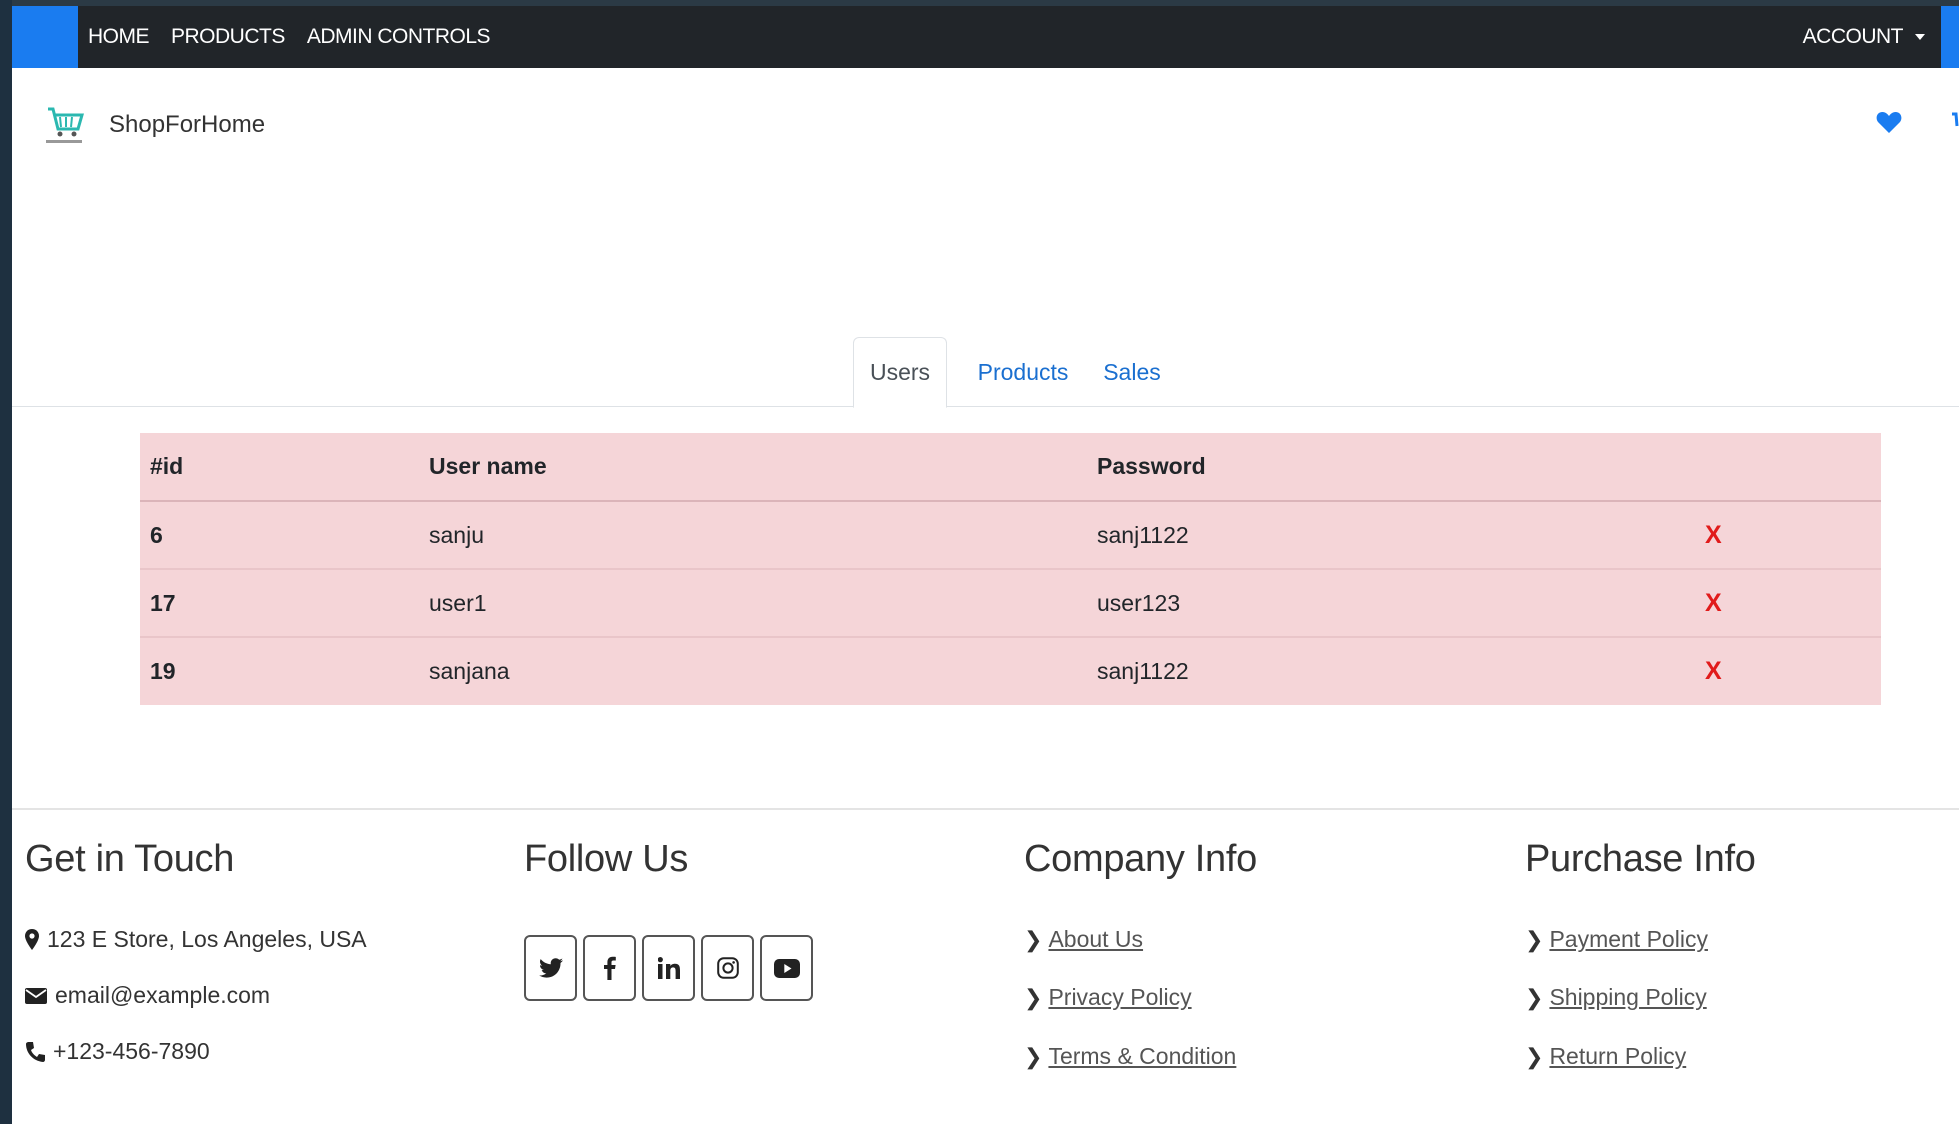 Image resolution: width=1959 pixels, height=1124 pixels. What do you see at coordinates (36, 995) in the screenshot?
I see `envelope-icon` at bounding box center [36, 995].